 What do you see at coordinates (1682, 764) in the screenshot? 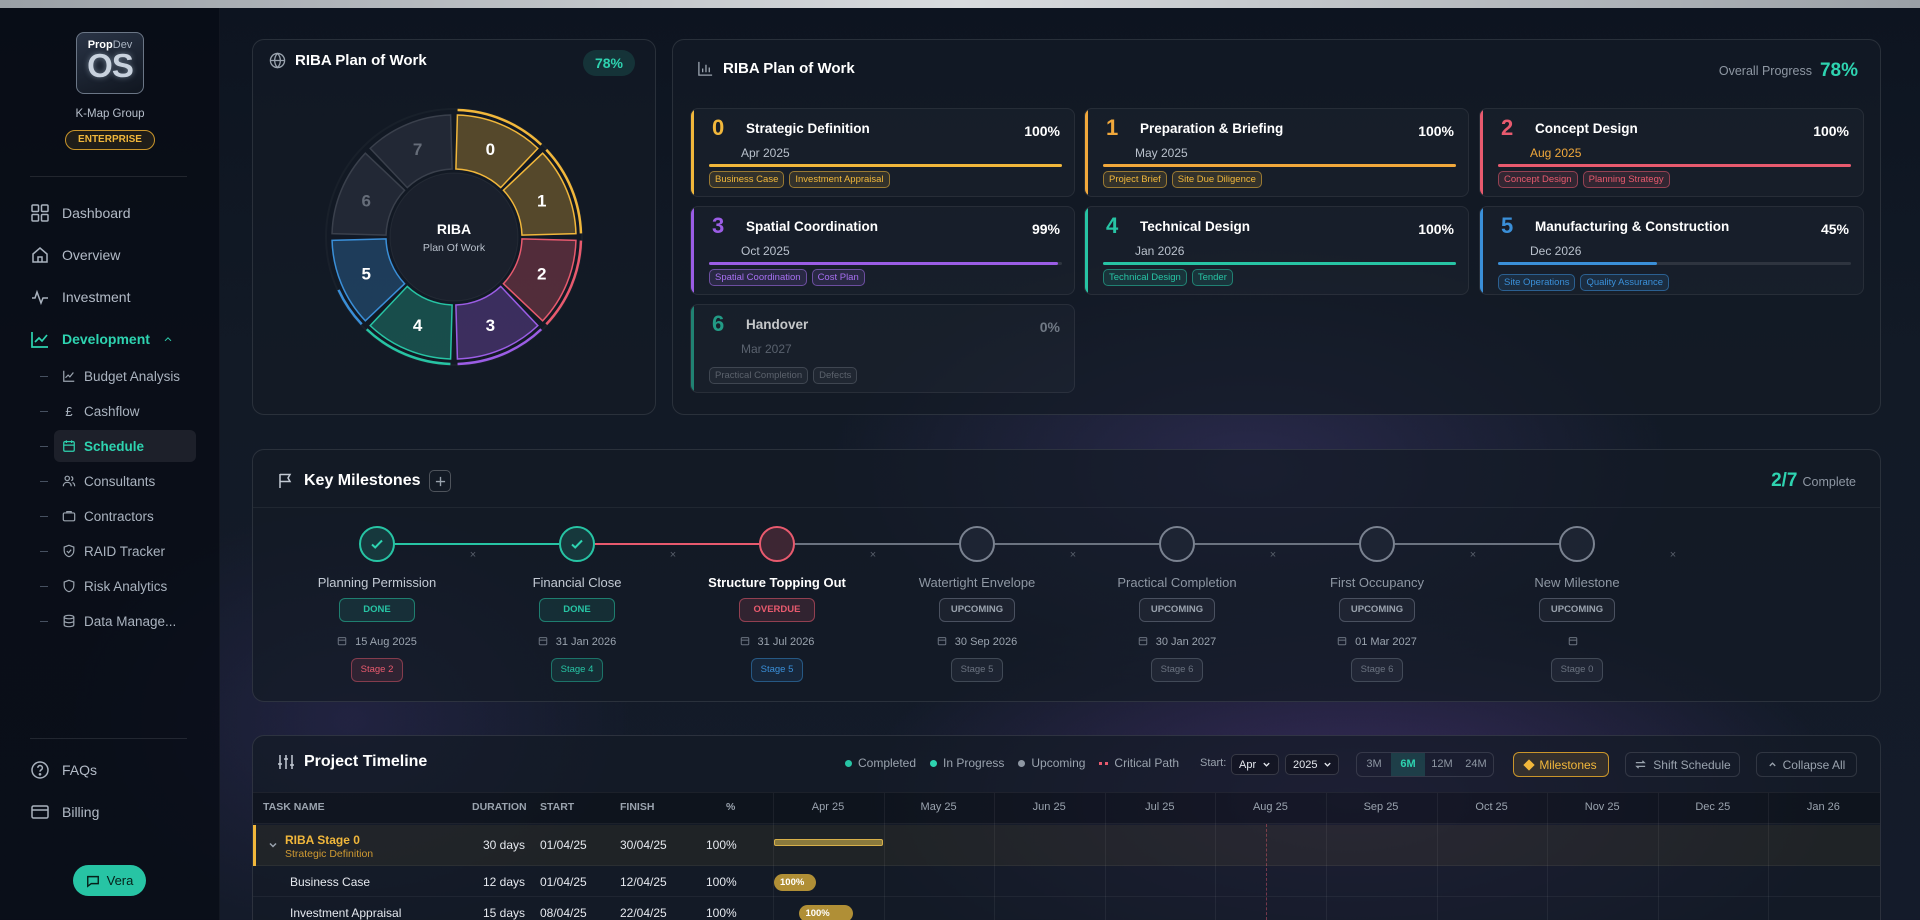
I see `shift-schedule-button: Shift Schedule` at bounding box center [1682, 764].